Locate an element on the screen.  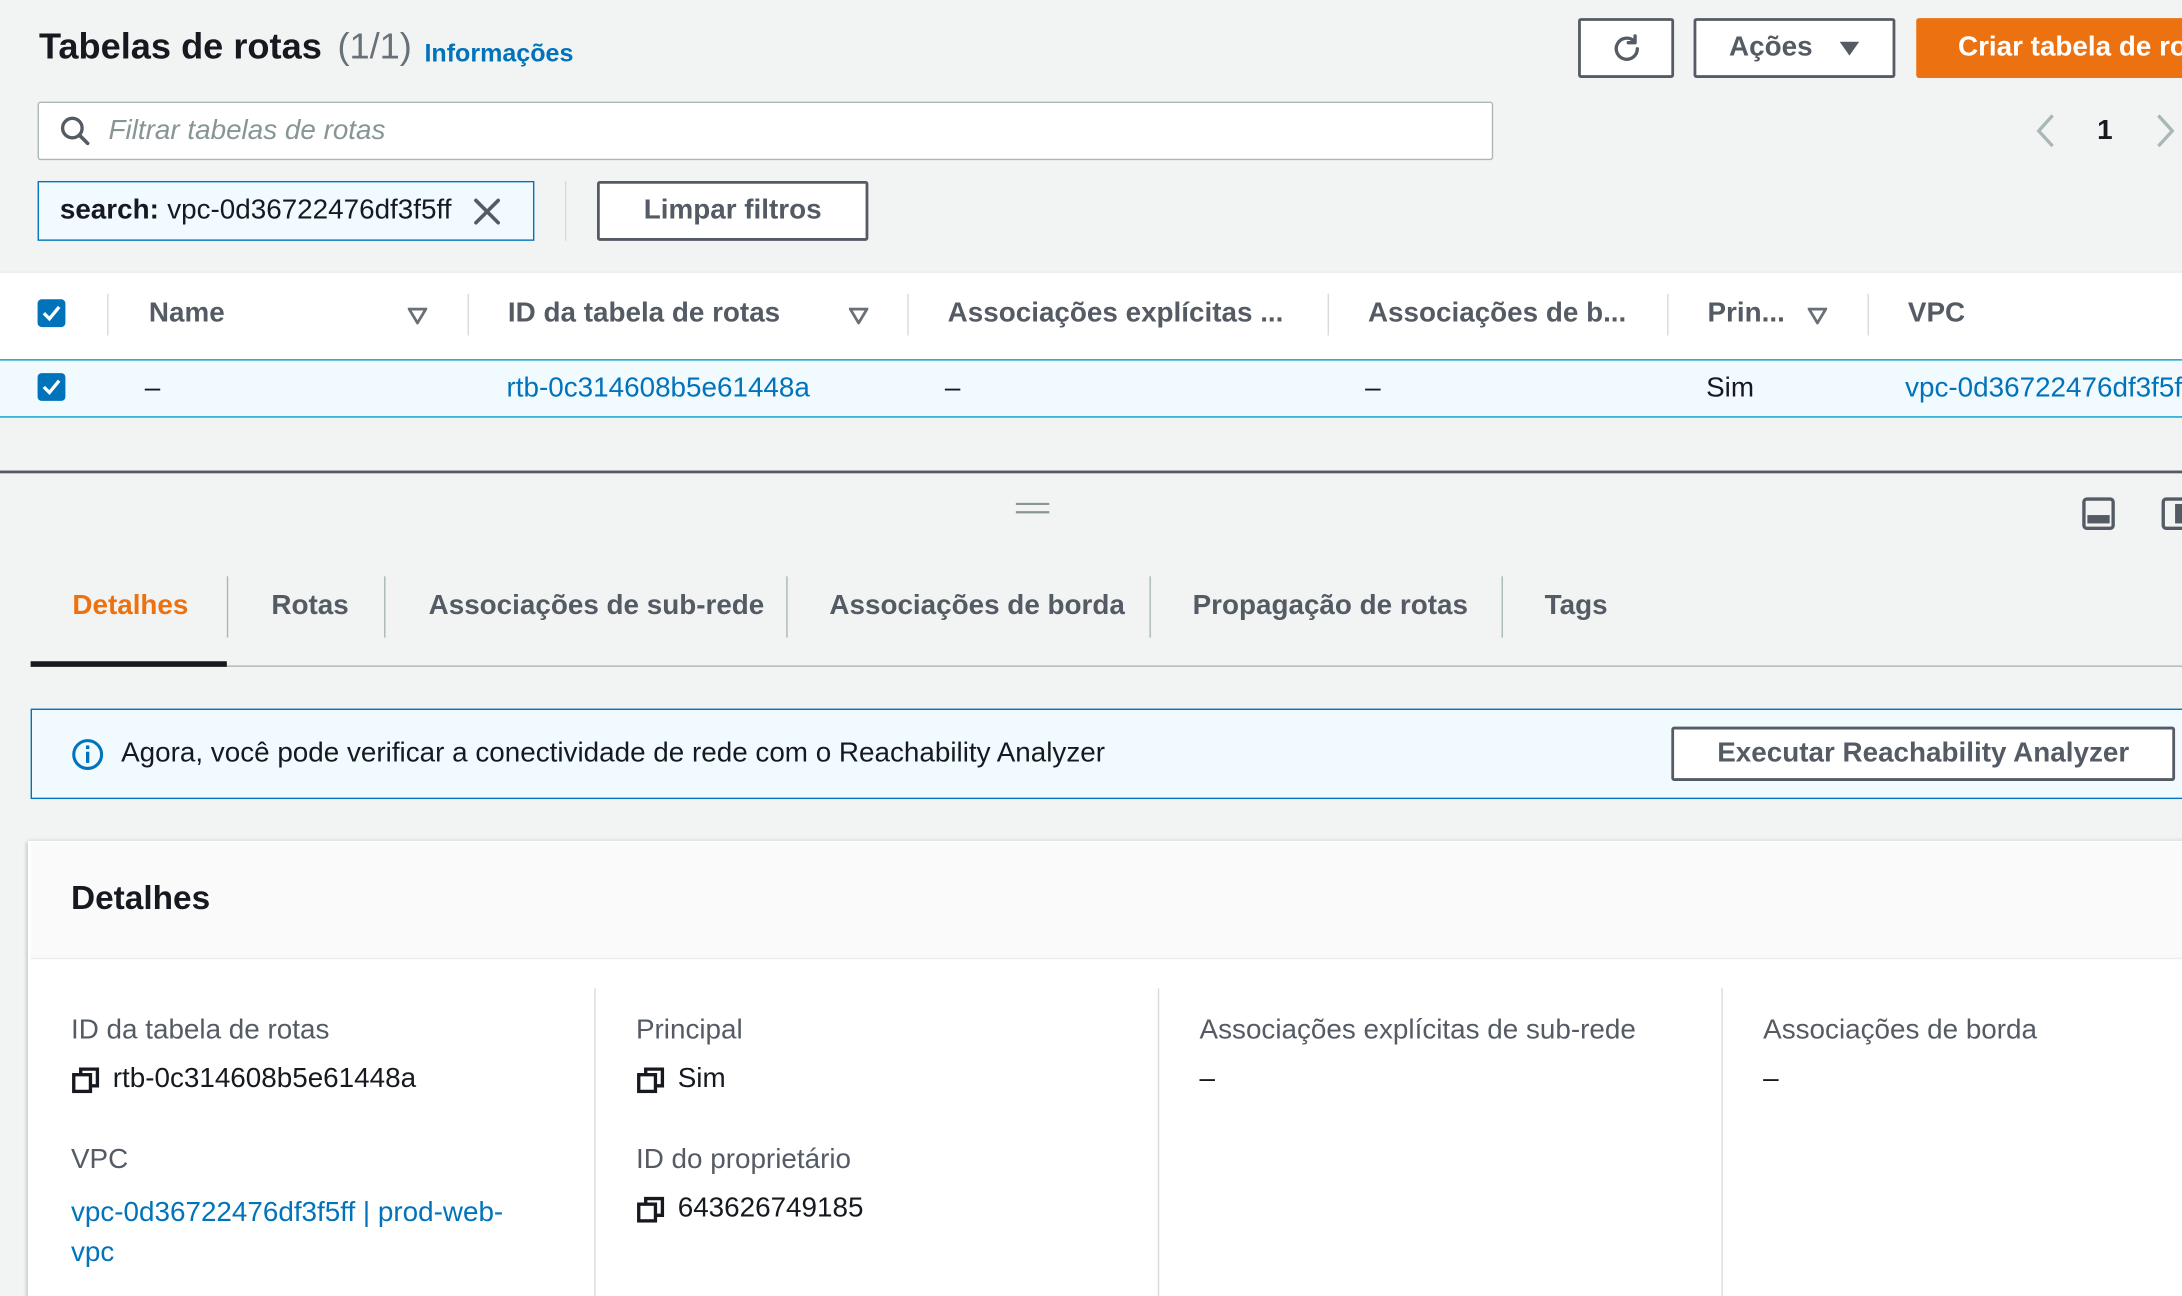
vpc-label: VPC is located at coordinates (99, 1159).